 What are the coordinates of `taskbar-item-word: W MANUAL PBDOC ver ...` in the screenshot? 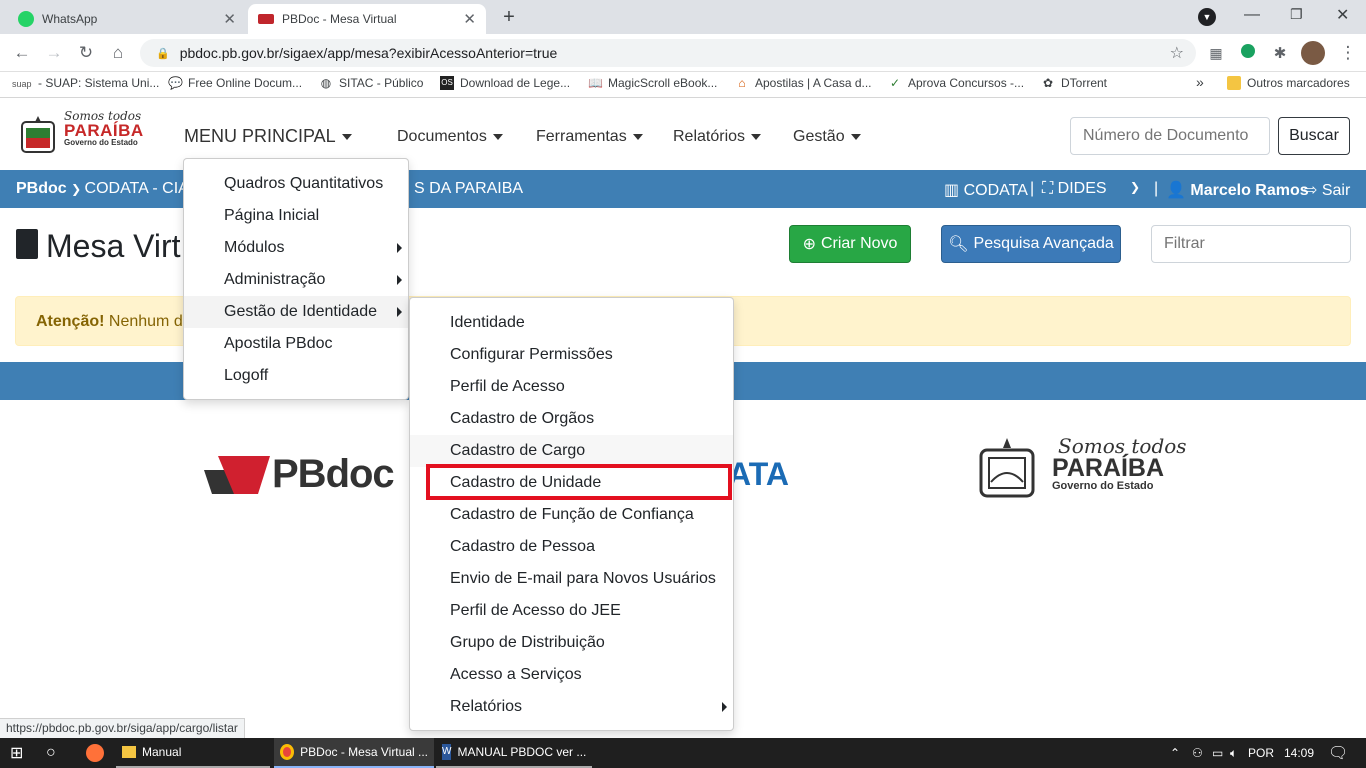 It's located at (514, 753).